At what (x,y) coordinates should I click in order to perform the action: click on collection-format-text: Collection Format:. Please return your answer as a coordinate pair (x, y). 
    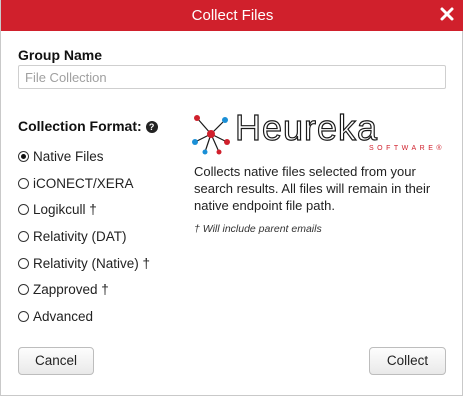
    Looking at the image, I should click on (80, 126).